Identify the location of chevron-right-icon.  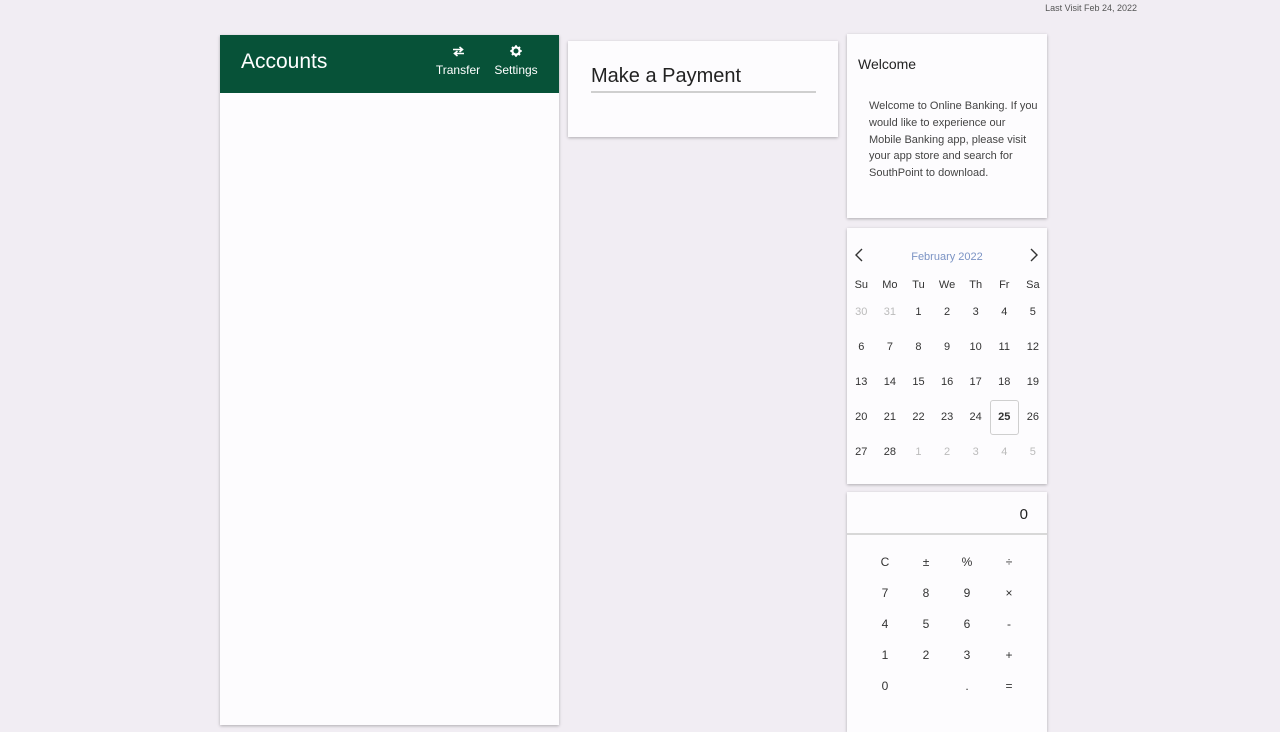
(1034, 255).